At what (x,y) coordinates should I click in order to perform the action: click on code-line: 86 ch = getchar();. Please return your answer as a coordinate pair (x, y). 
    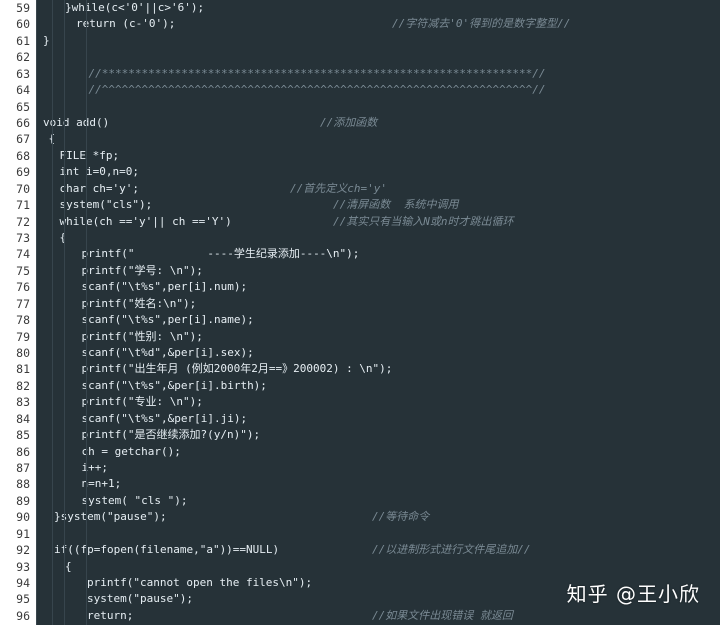
    Looking at the image, I should click on (360, 452).